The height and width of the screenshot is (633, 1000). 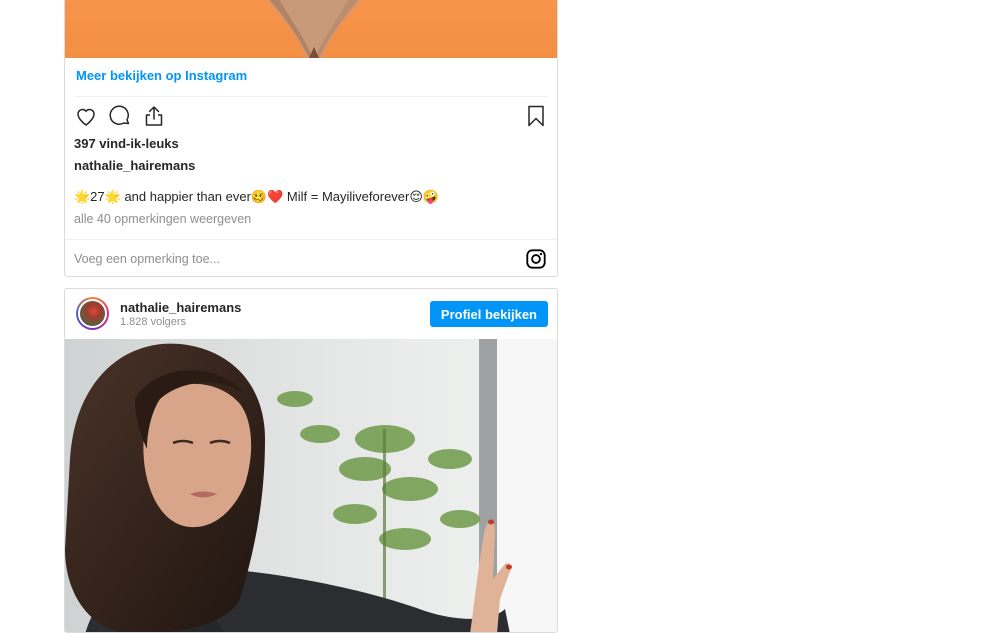 What do you see at coordinates (126, 143) in the screenshot?
I see `likes-count: 397 vind-ik-leuks` at bounding box center [126, 143].